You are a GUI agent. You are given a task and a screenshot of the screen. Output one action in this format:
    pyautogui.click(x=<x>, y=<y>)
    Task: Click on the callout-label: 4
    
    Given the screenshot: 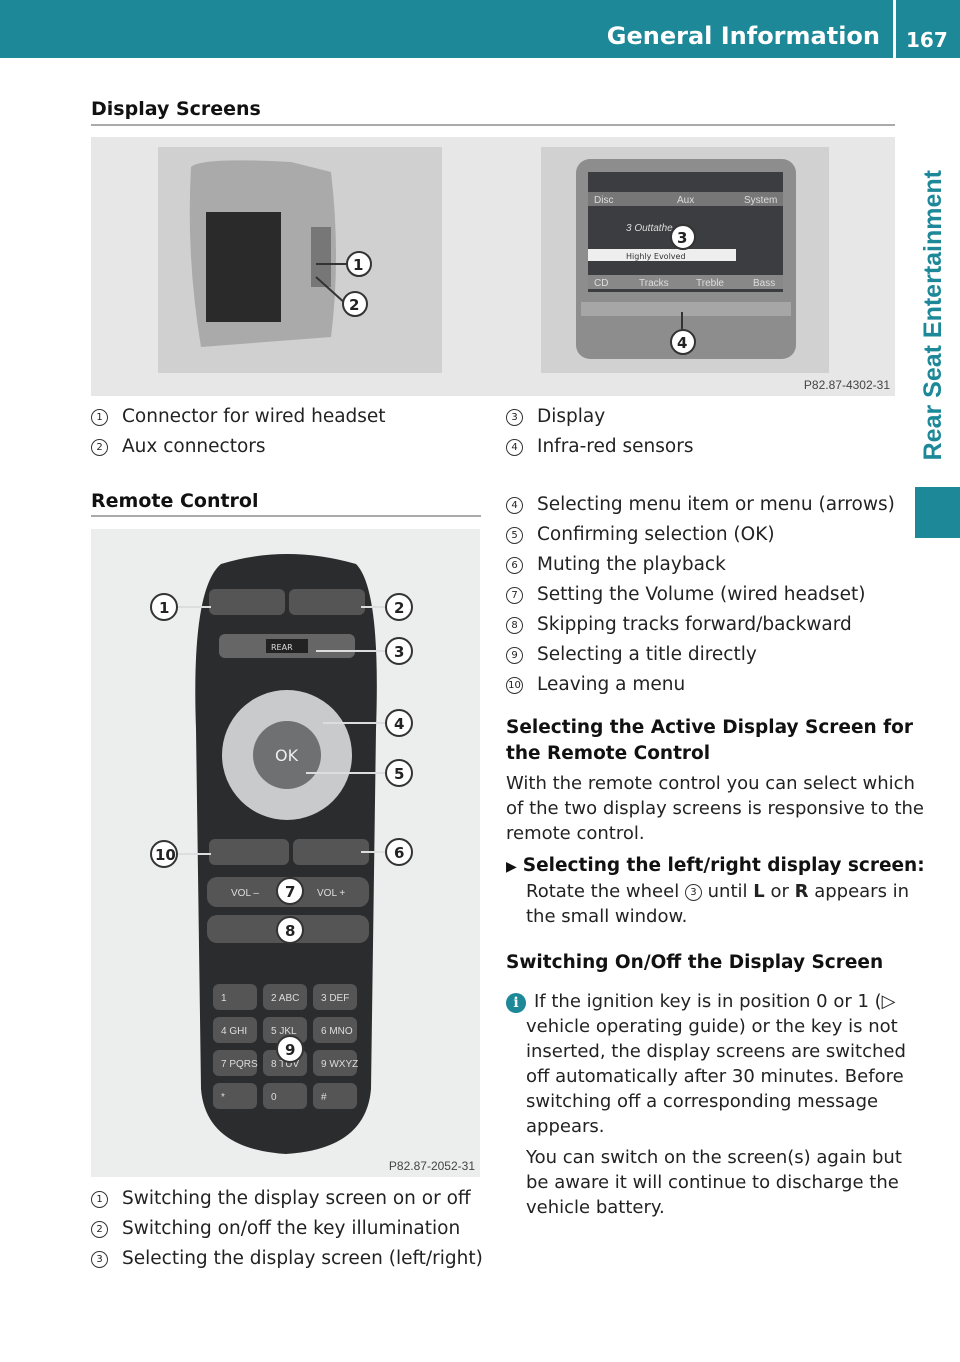 What is the action you would take?
    pyautogui.click(x=399, y=724)
    